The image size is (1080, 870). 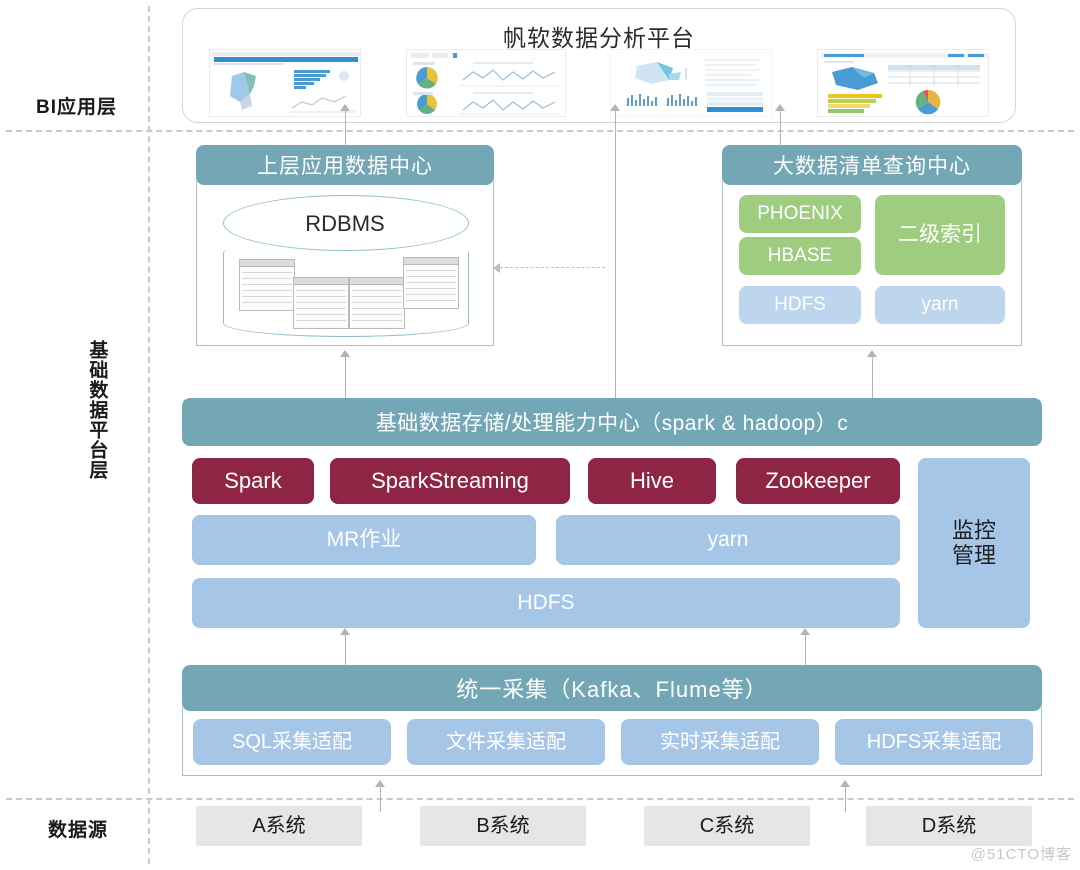 What do you see at coordinates (780, 107) in the screenshot?
I see `arrow-head-query-center-to-bi` at bounding box center [780, 107].